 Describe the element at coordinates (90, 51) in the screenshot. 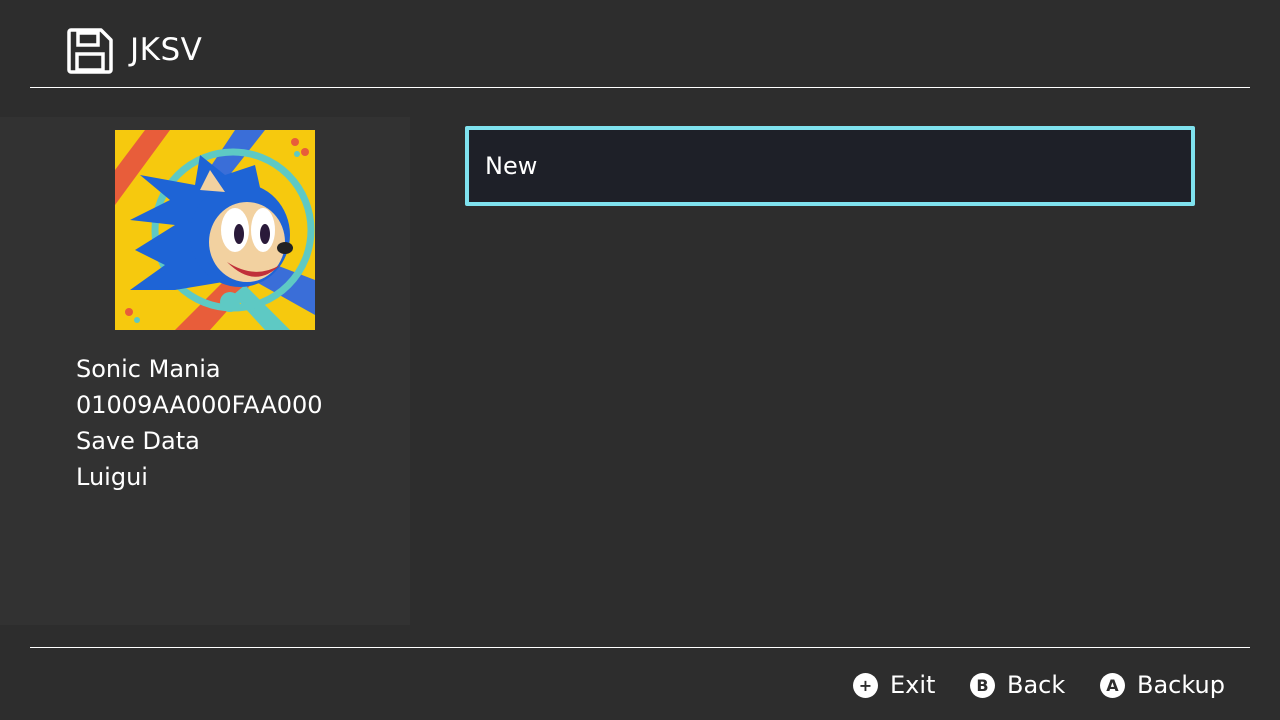

I see `floppy-disk-icon` at that location.